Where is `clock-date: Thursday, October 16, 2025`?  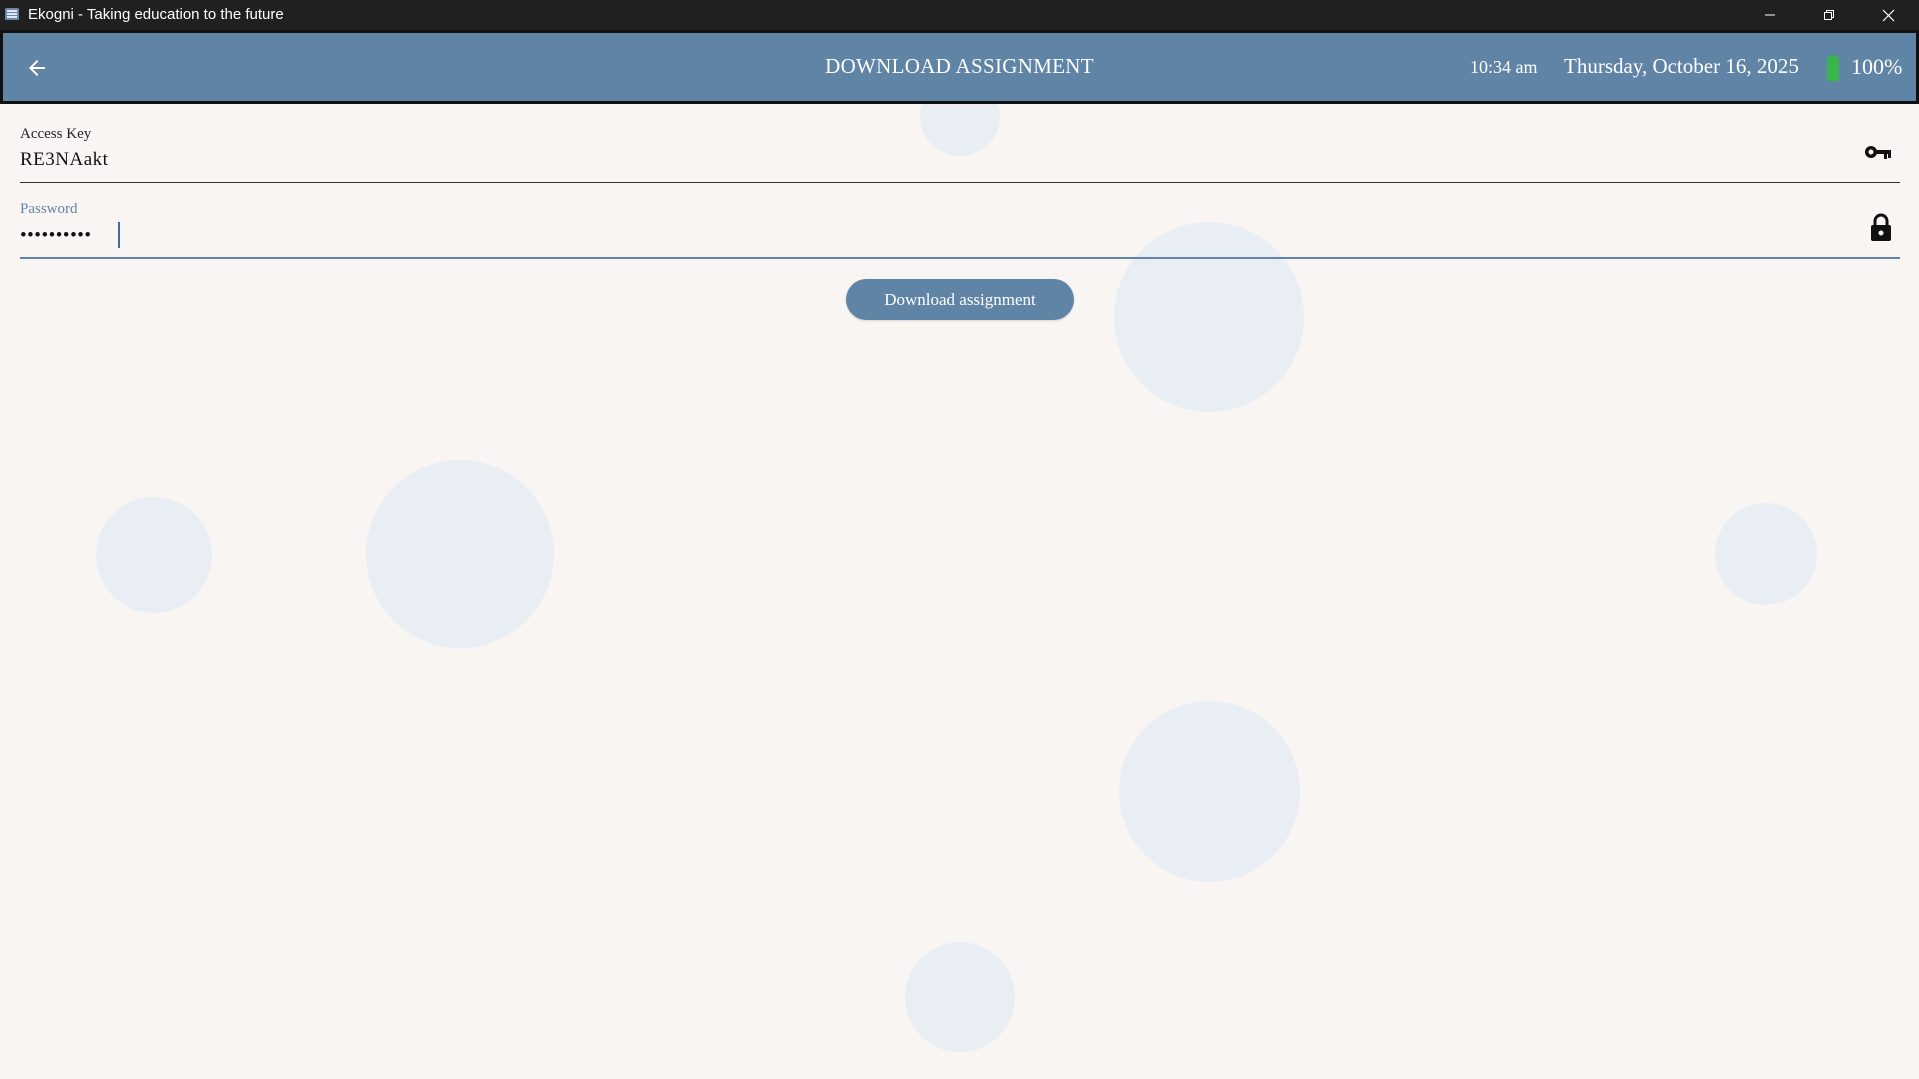 clock-date: Thursday, October 16, 2025 is located at coordinates (1681, 66).